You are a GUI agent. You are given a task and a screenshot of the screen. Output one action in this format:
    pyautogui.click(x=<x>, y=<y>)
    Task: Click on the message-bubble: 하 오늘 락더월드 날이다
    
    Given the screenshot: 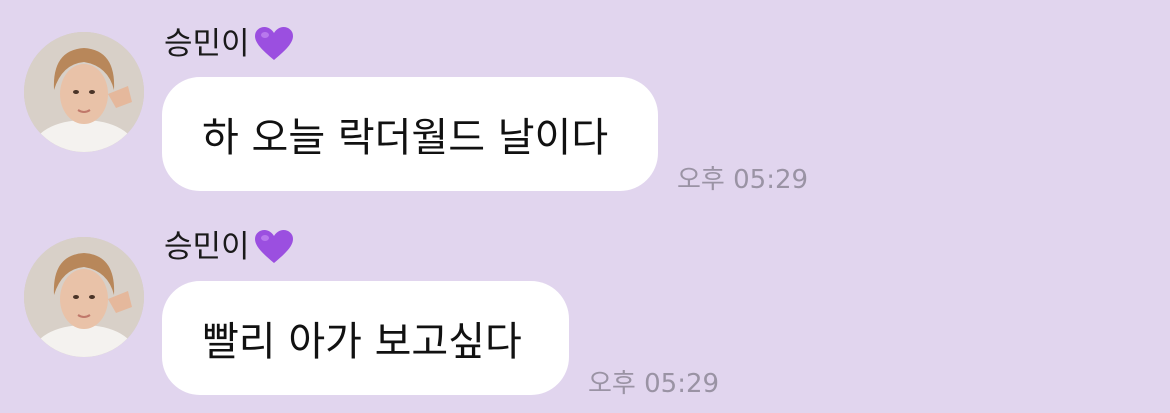 What is the action you would take?
    pyautogui.click(x=410, y=134)
    